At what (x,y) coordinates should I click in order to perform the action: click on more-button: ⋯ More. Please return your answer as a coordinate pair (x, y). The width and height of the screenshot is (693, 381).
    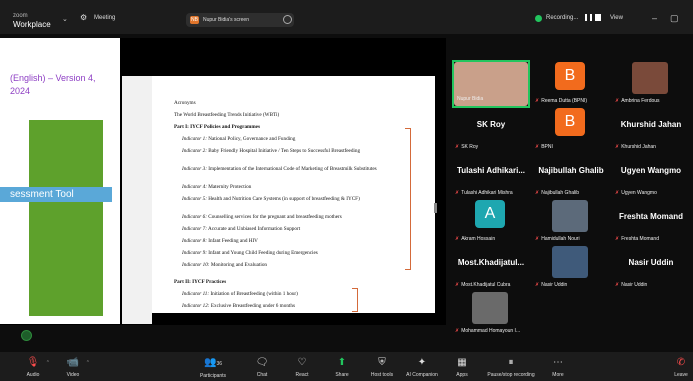
    Looking at the image, I should click on (558, 366).